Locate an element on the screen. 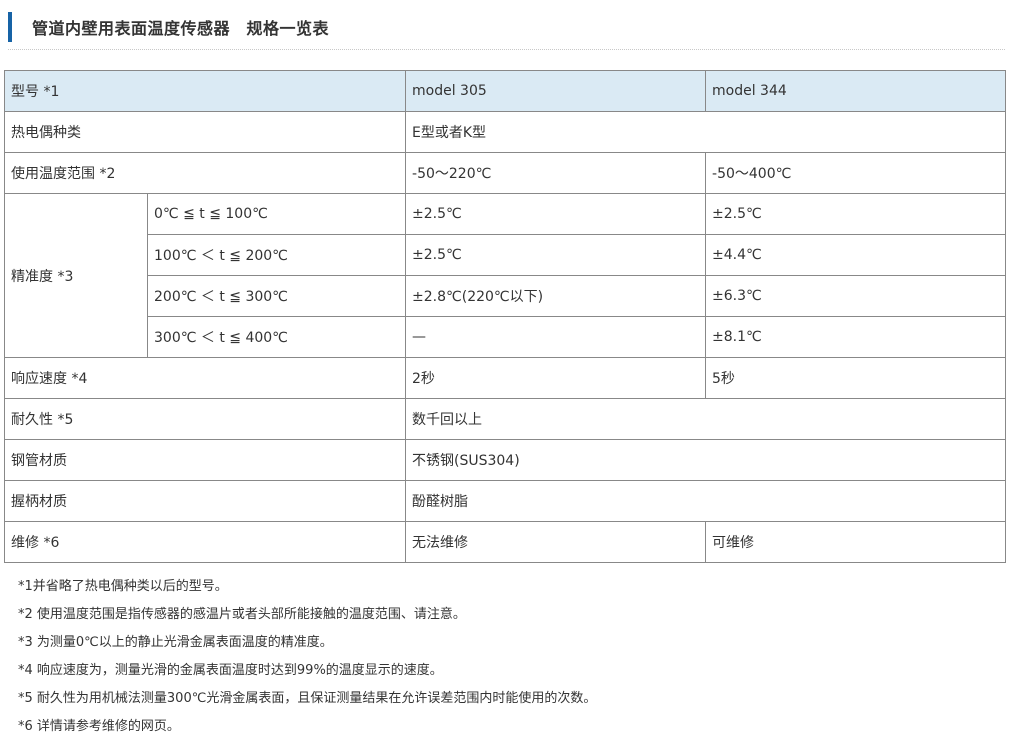 Image resolution: width=1009 pixels, height=746 pixels. footnote: *2 使用温度范围是指传感器的感温片或者头部所能接触的温度范围、请注意。 is located at coordinates (242, 614).